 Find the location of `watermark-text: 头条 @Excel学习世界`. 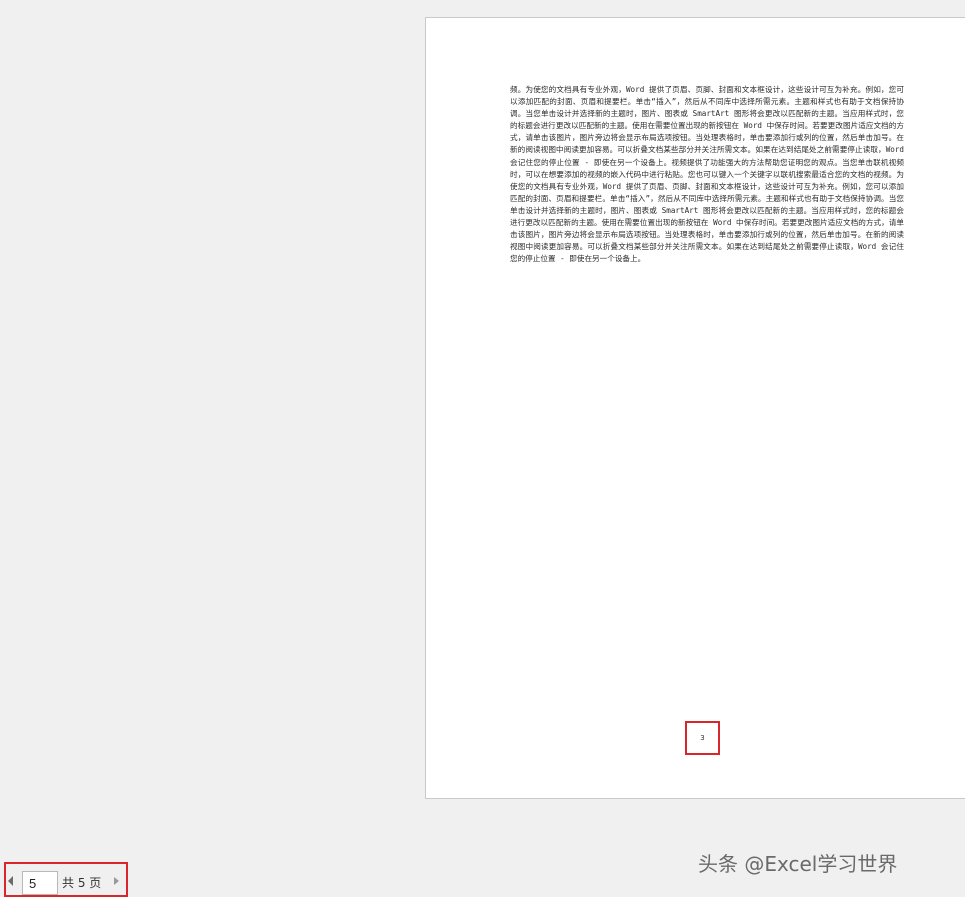

watermark-text: 头条 @Excel学习世界 is located at coordinates (798, 864).